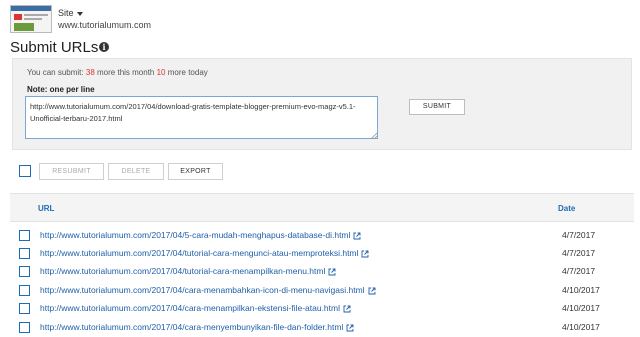  Describe the element at coordinates (105, 25) in the screenshot. I see `site-url: www.tutorialumum.com` at that location.